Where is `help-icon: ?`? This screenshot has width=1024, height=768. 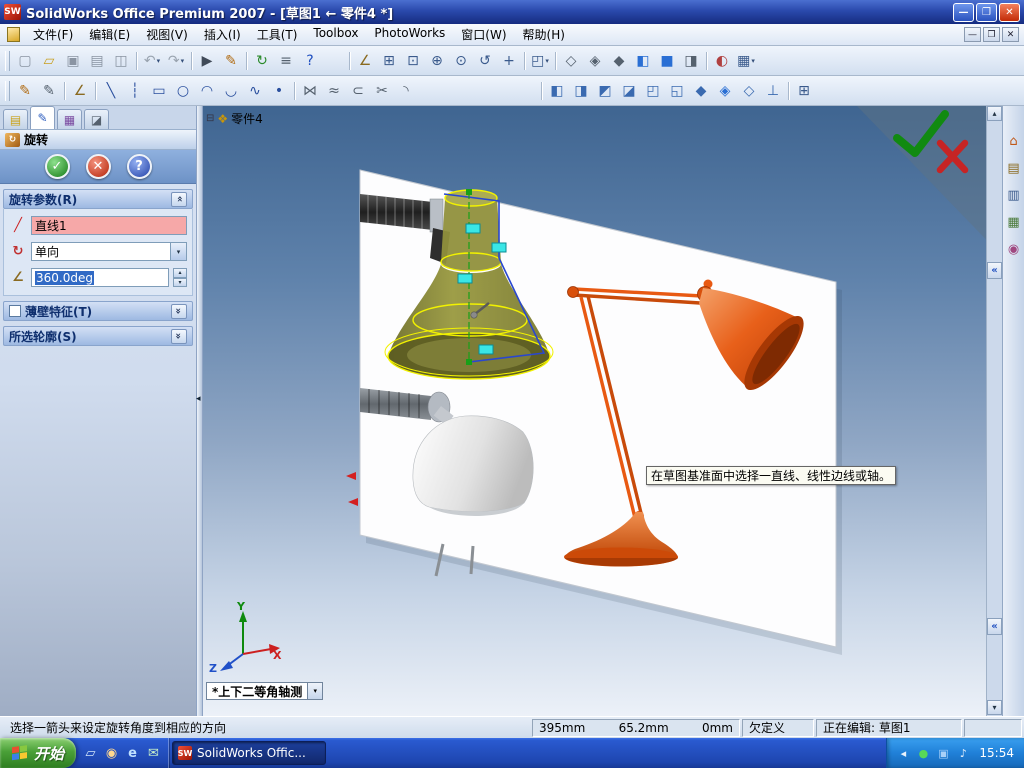
help-icon: ? is located at coordinates (310, 61).